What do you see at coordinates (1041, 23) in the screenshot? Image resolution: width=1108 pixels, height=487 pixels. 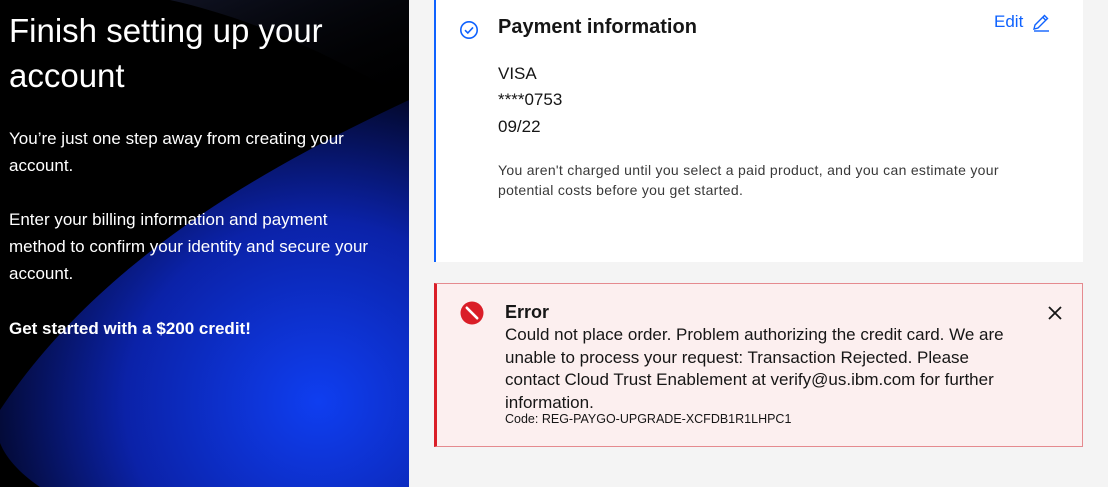 I see `pencil-icon` at bounding box center [1041, 23].